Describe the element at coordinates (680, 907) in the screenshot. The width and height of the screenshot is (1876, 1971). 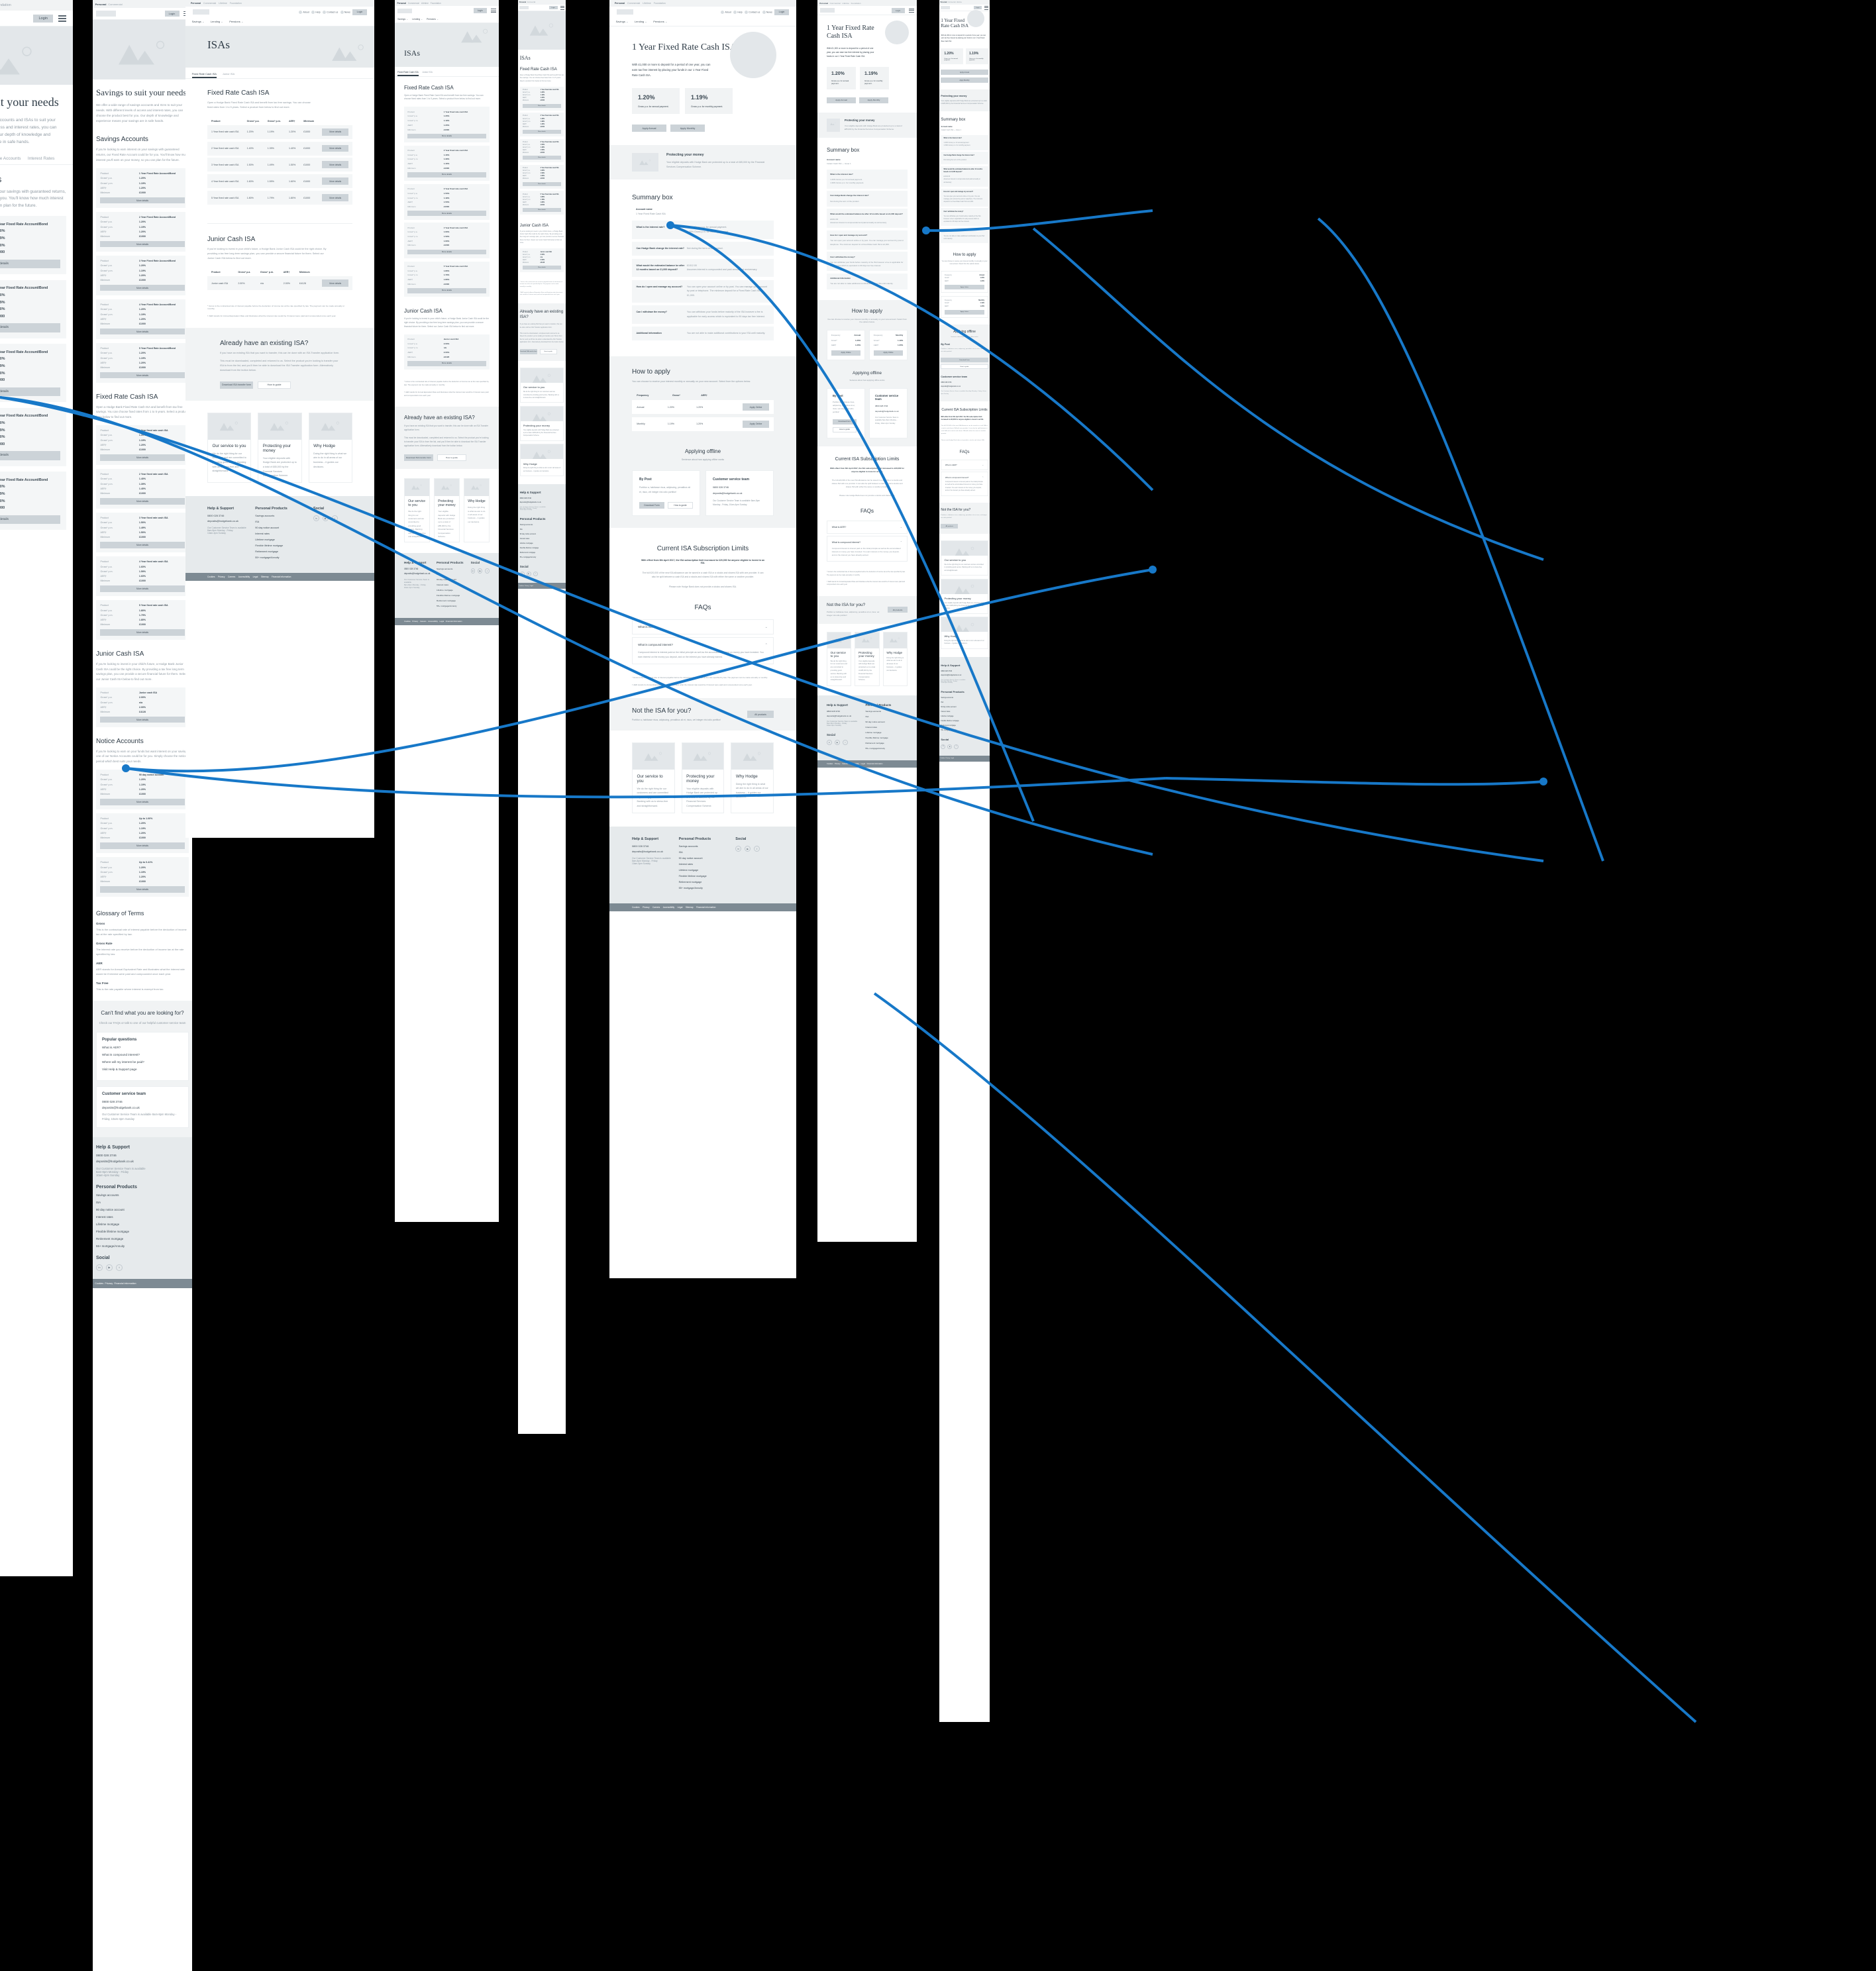
I see `legal-link: Legal` at that location.